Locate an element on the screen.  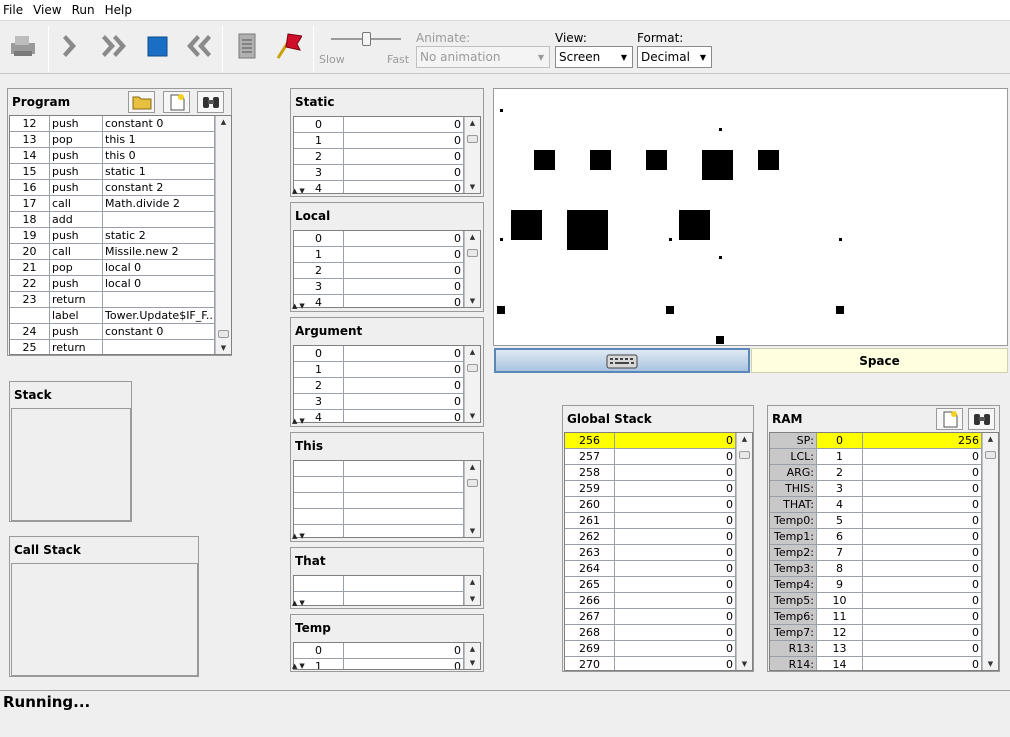
table-row: 12 push constant 0 is located at coordinates (120, 124).